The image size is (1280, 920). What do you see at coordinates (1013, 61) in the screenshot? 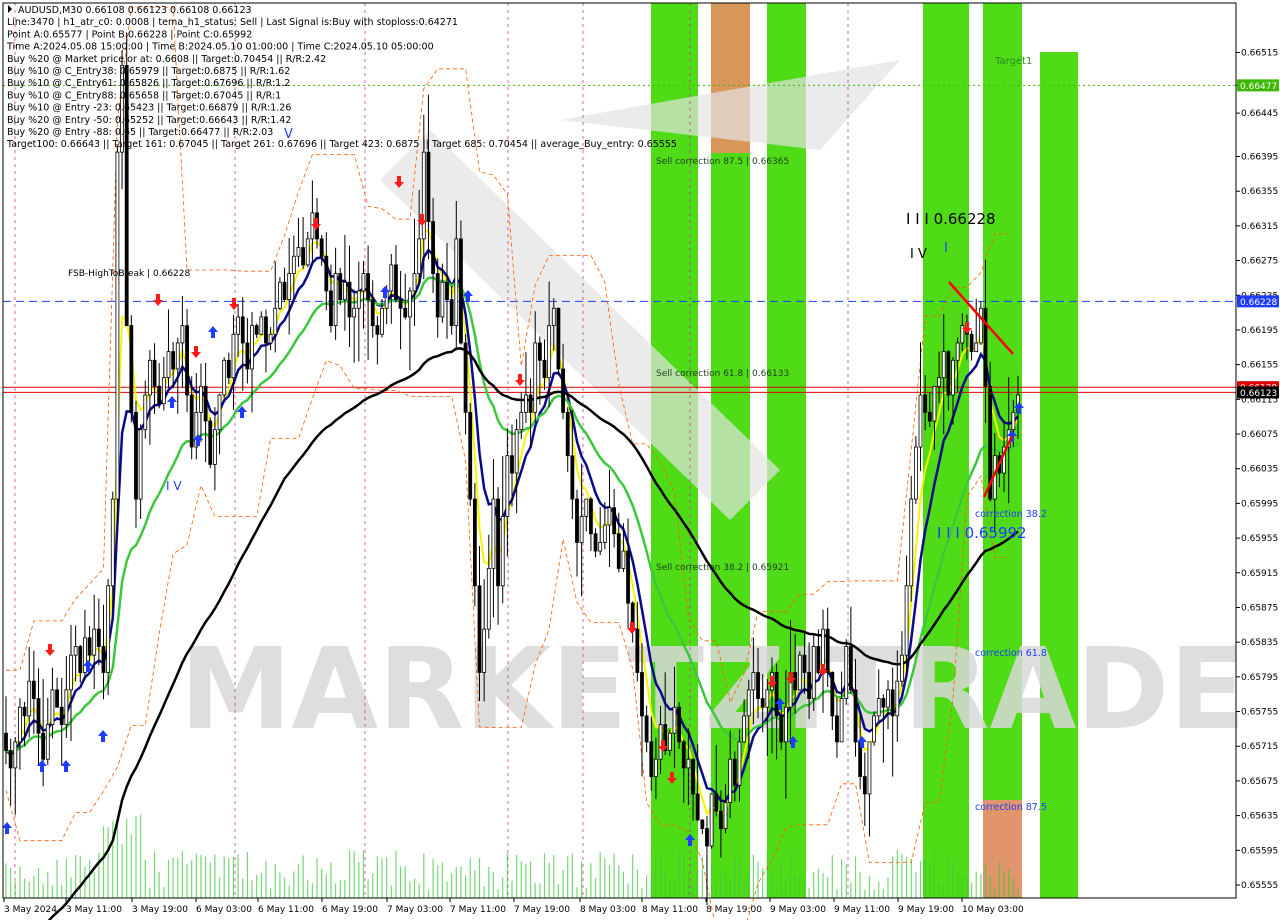
I see `annotation-label: Target1` at bounding box center [1013, 61].